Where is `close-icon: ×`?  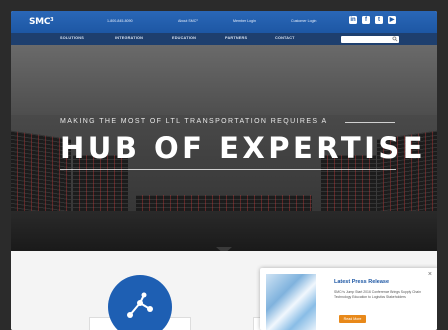
close-icon: × is located at coordinates (430, 274).